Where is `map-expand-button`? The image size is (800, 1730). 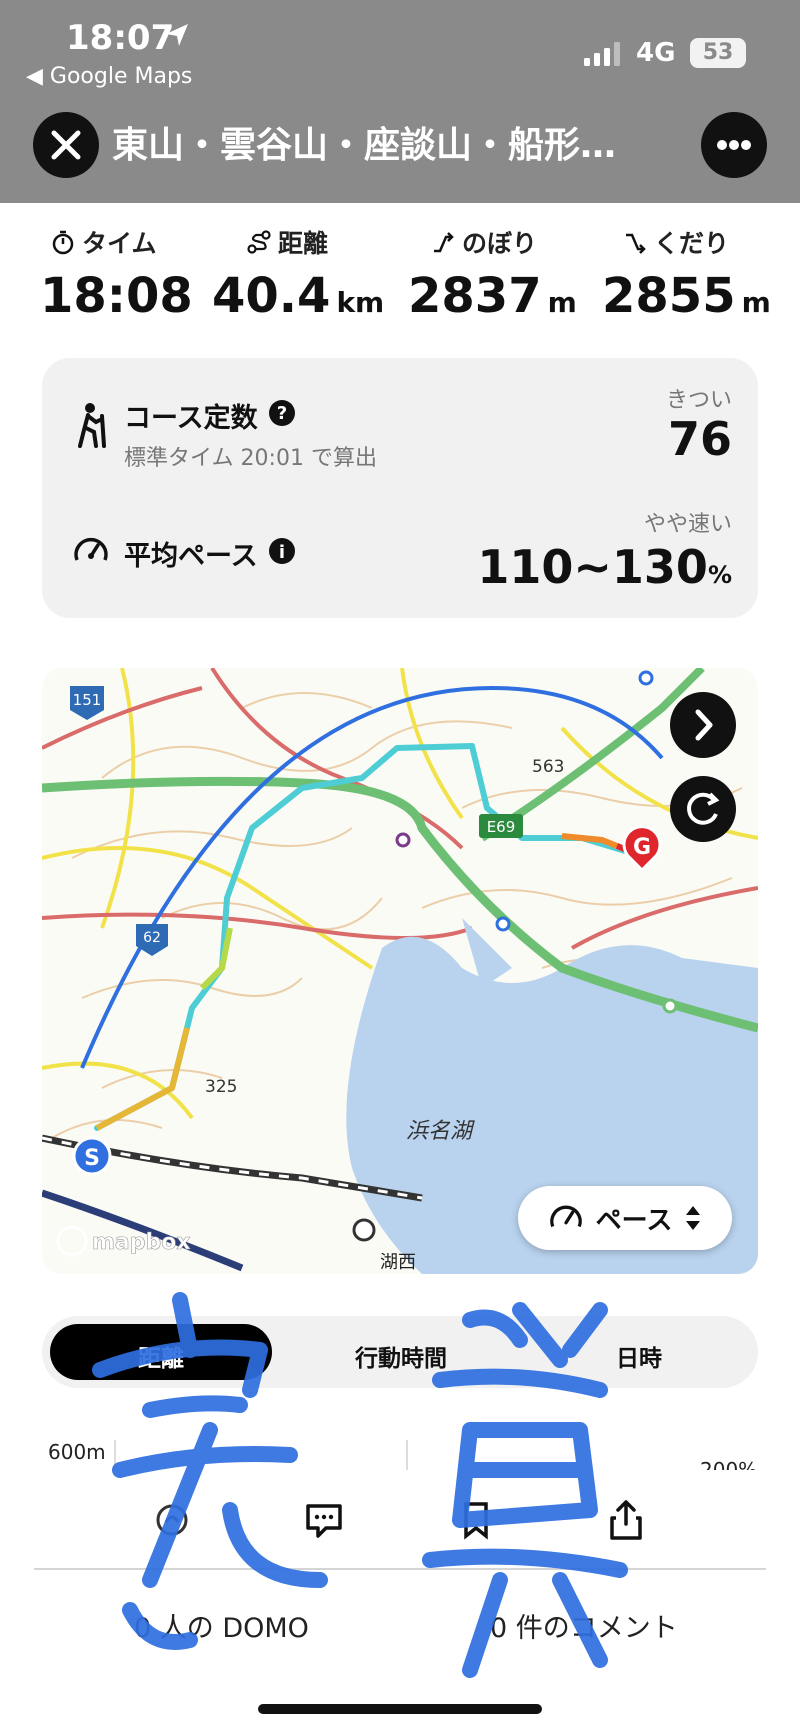
map-expand-button is located at coordinates (703, 725).